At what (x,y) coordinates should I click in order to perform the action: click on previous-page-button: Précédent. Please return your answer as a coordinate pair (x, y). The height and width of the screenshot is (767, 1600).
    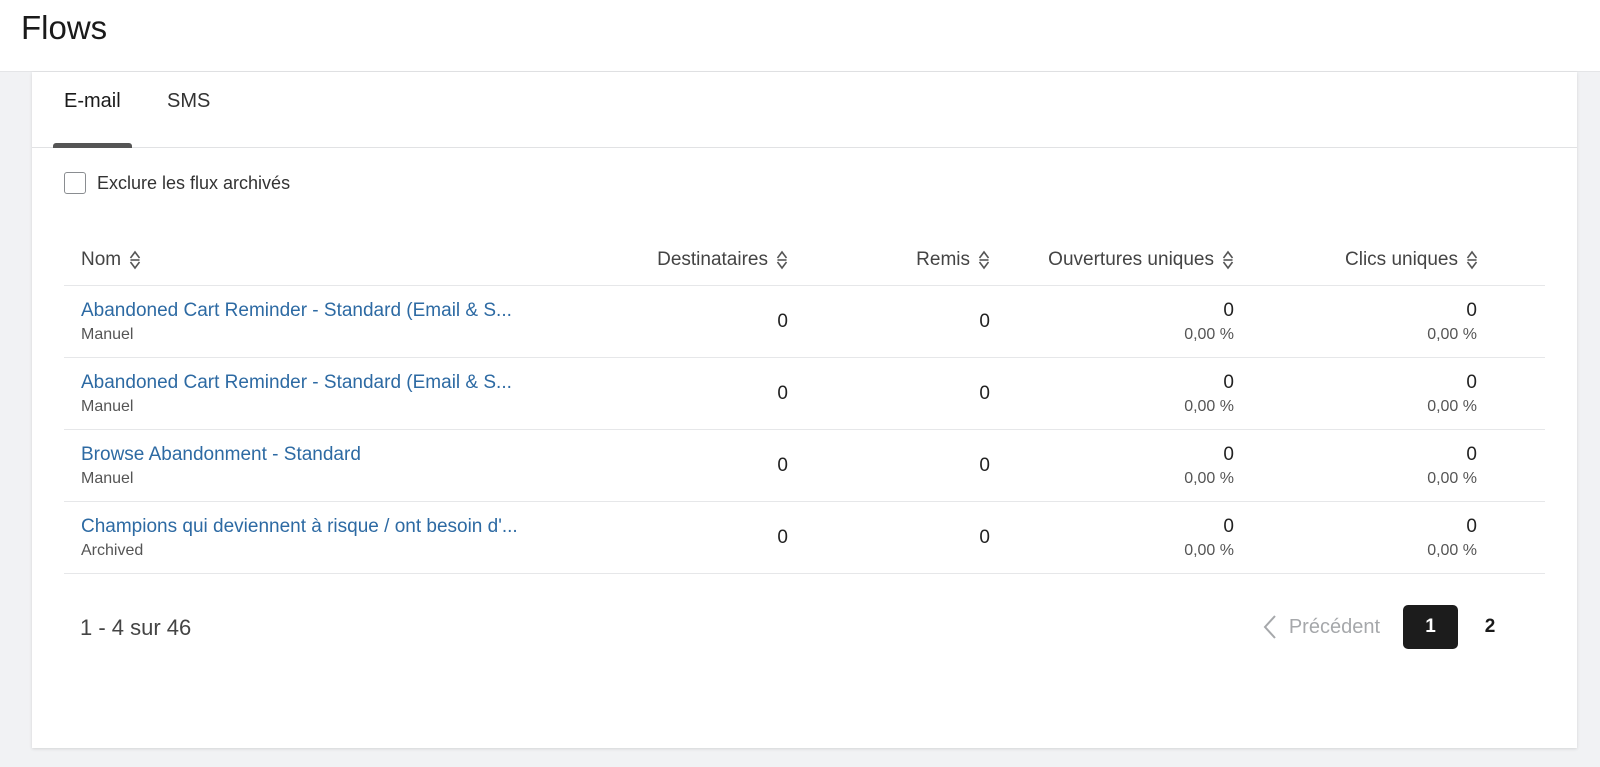
    Looking at the image, I should click on (1321, 627).